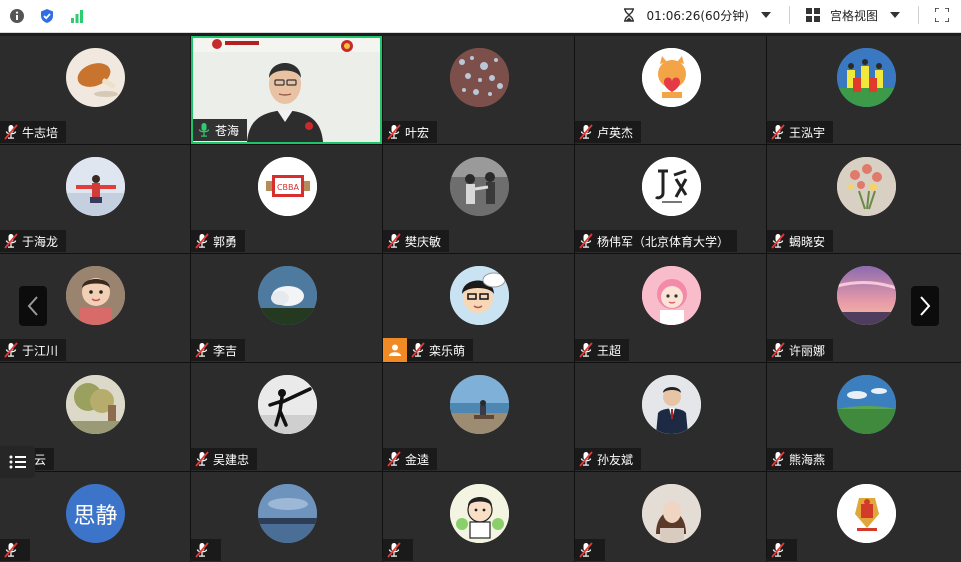 The width and height of the screenshot is (961, 562). What do you see at coordinates (231, 459) in the screenshot?
I see `participant-name: 吴建忠` at bounding box center [231, 459].